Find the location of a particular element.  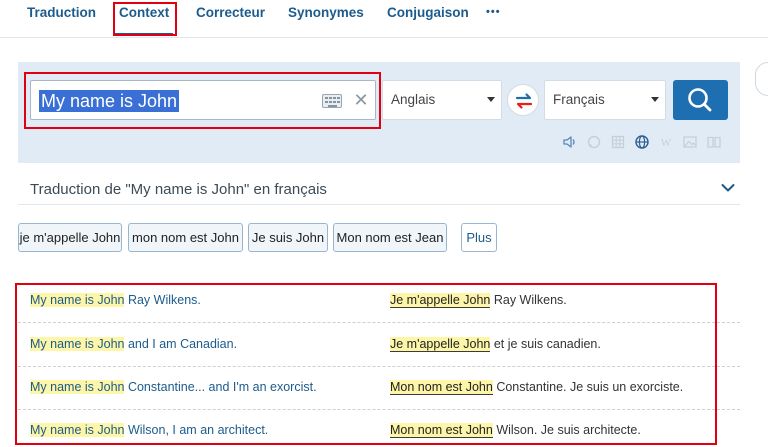

search-input-value: My name is John is located at coordinates (109, 101).